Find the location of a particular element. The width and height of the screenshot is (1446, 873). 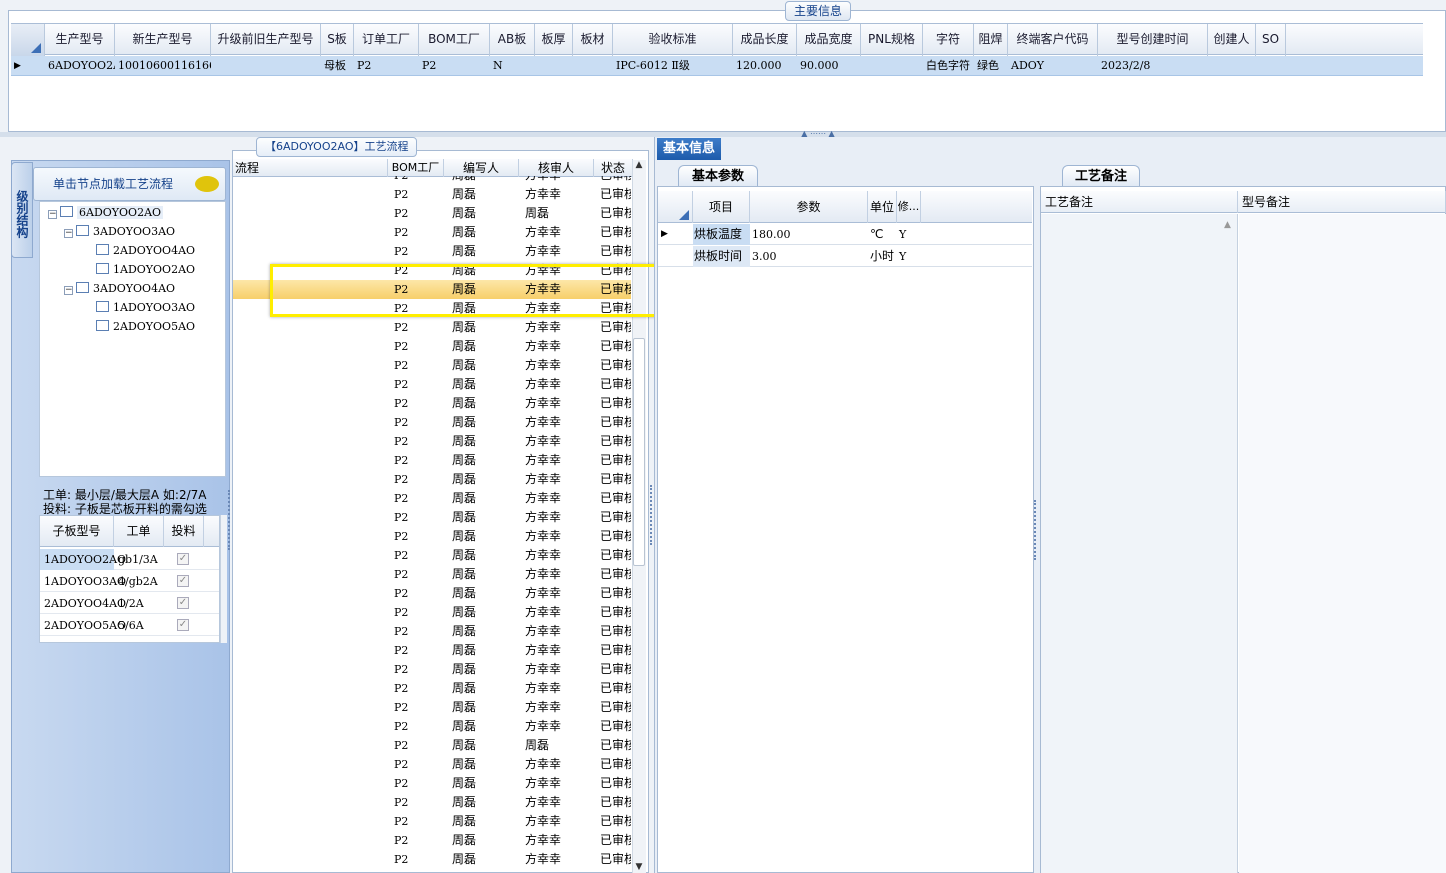

col-header: 工单 is located at coordinates (139, 531).